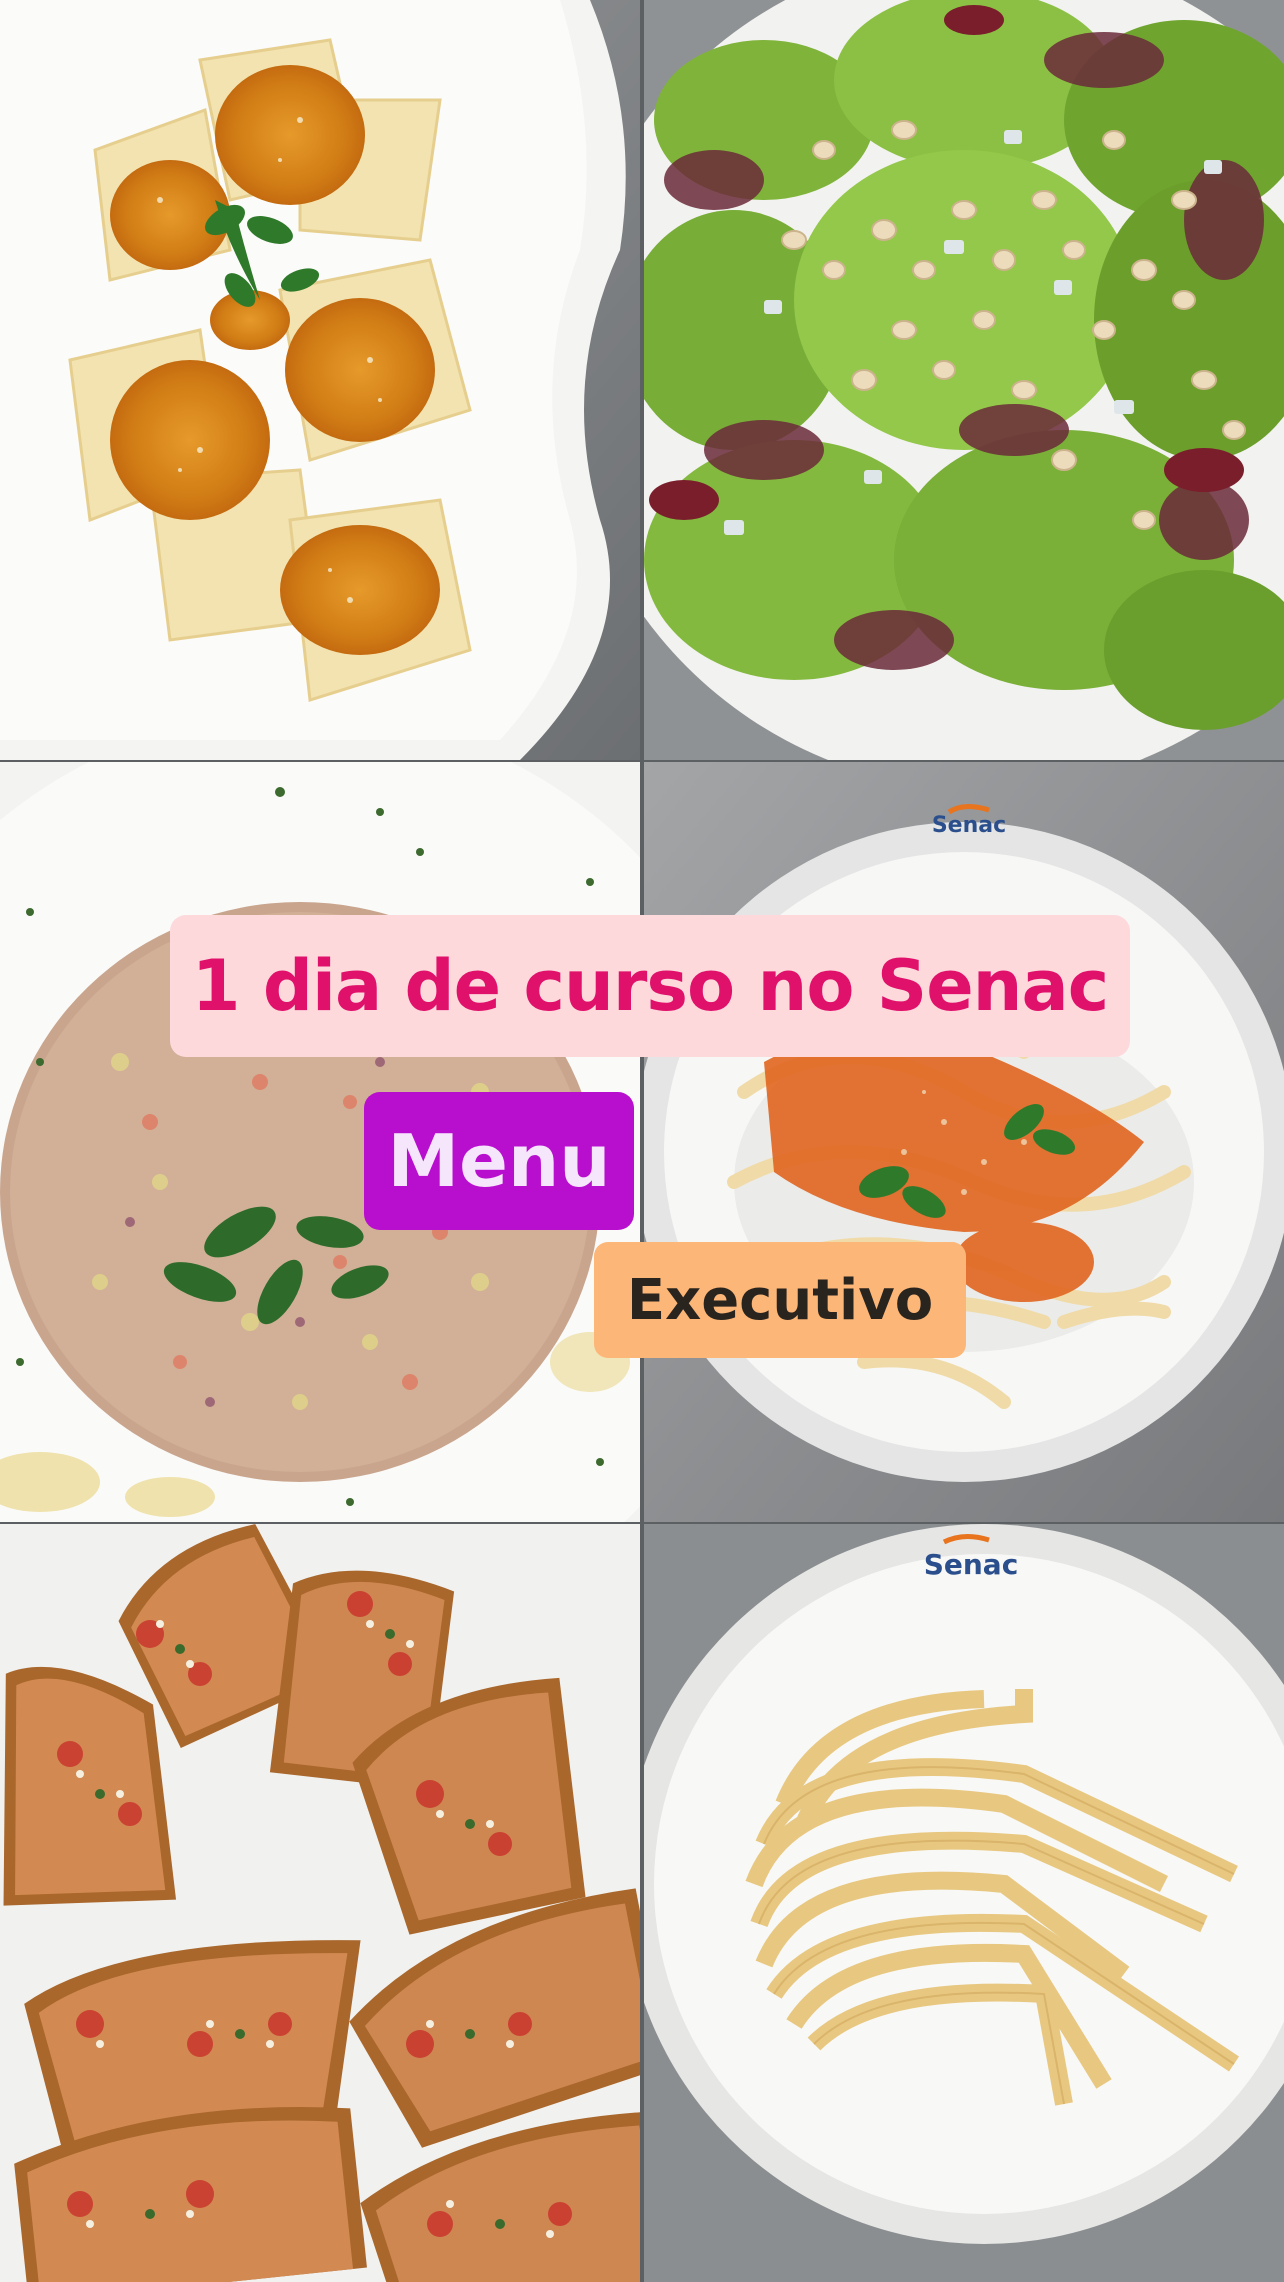 This screenshot has width=1284, height=2282. What do you see at coordinates (642, 761) in the screenshot?
I see `collage-divider-horizontal-top` at bounding box center [642, 761].